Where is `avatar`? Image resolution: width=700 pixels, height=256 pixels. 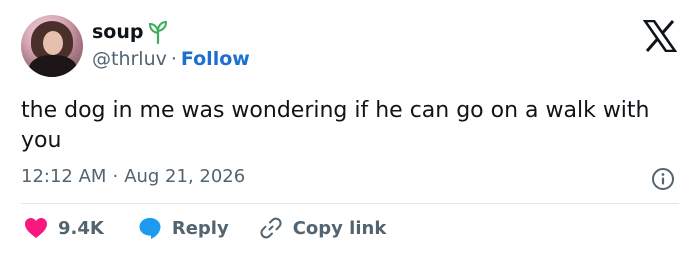
avatar is located at coordinates (52, 46).